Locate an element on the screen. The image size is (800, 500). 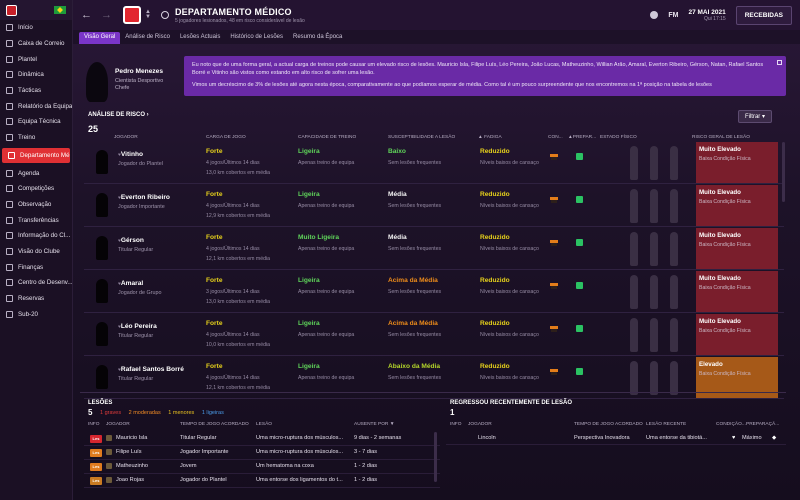
col-header-susceptibility: SUSCEPTIBILIDADE A LESÃO is located at coordinates (421, 137).